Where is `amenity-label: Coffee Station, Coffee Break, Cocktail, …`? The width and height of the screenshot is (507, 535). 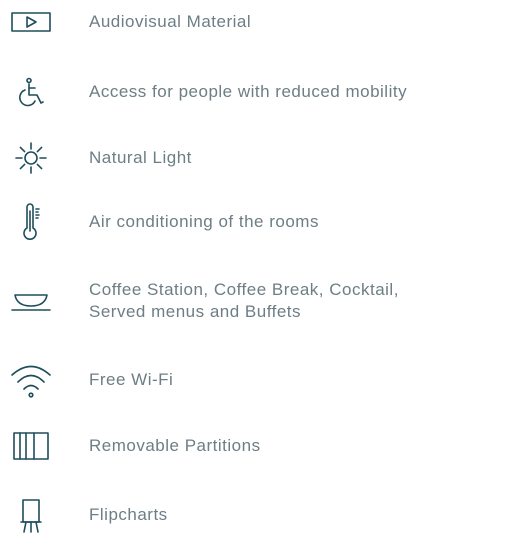 amenity-label: Coffee Station, Coffee Break, Cocktail, … is located at coordinates (244, 300).